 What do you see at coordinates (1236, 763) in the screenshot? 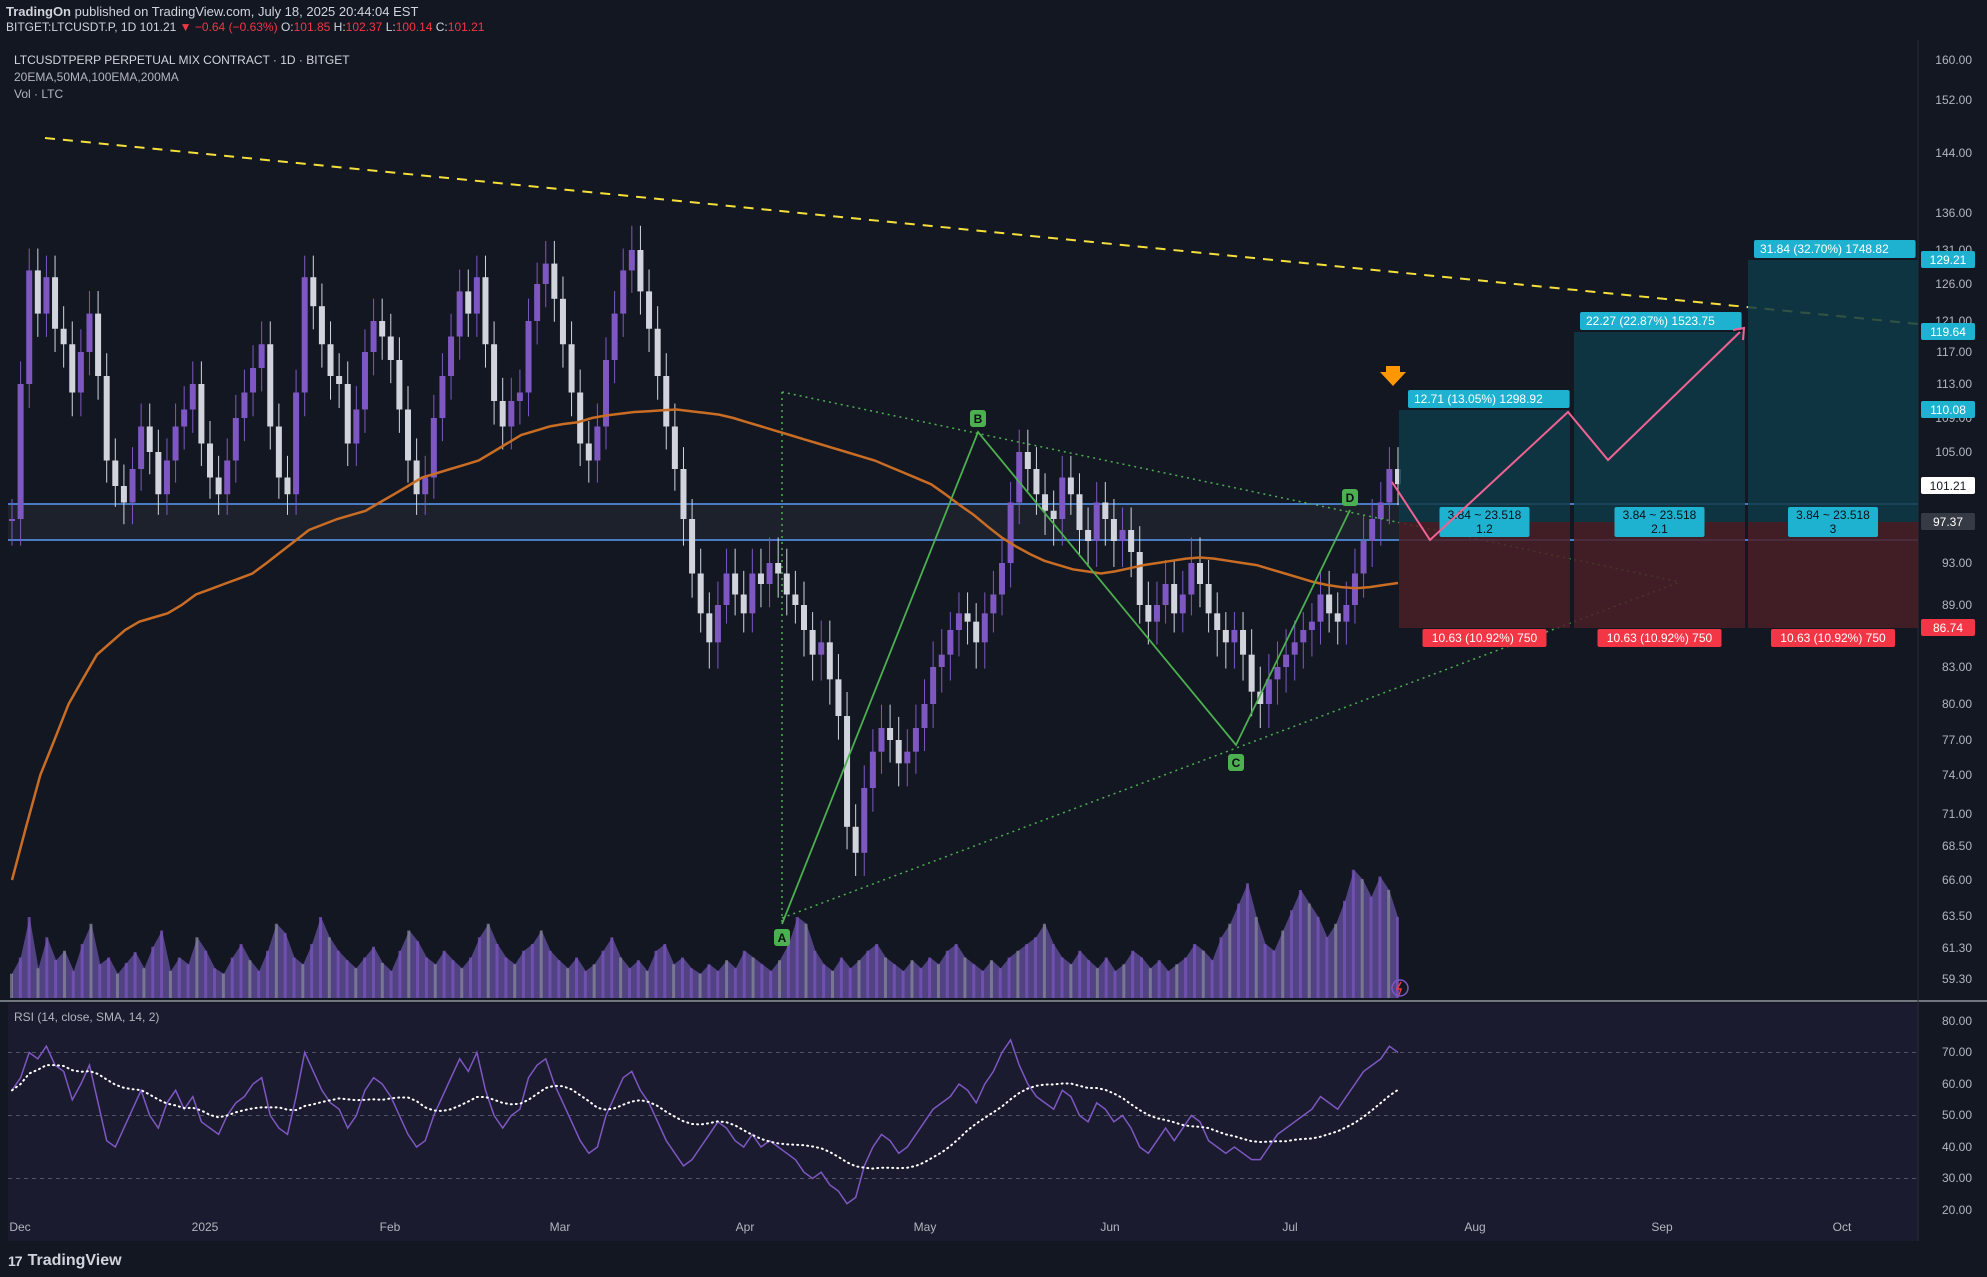
I see `pattern-point-label: C` at bounding box center [1236, 763].